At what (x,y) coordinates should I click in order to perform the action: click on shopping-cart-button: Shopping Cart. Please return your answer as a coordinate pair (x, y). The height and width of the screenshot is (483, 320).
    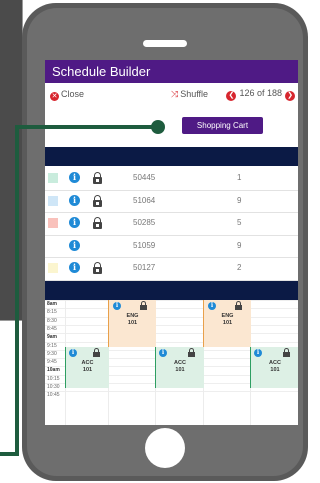
    Looking at the image, I should click on (222, 125).